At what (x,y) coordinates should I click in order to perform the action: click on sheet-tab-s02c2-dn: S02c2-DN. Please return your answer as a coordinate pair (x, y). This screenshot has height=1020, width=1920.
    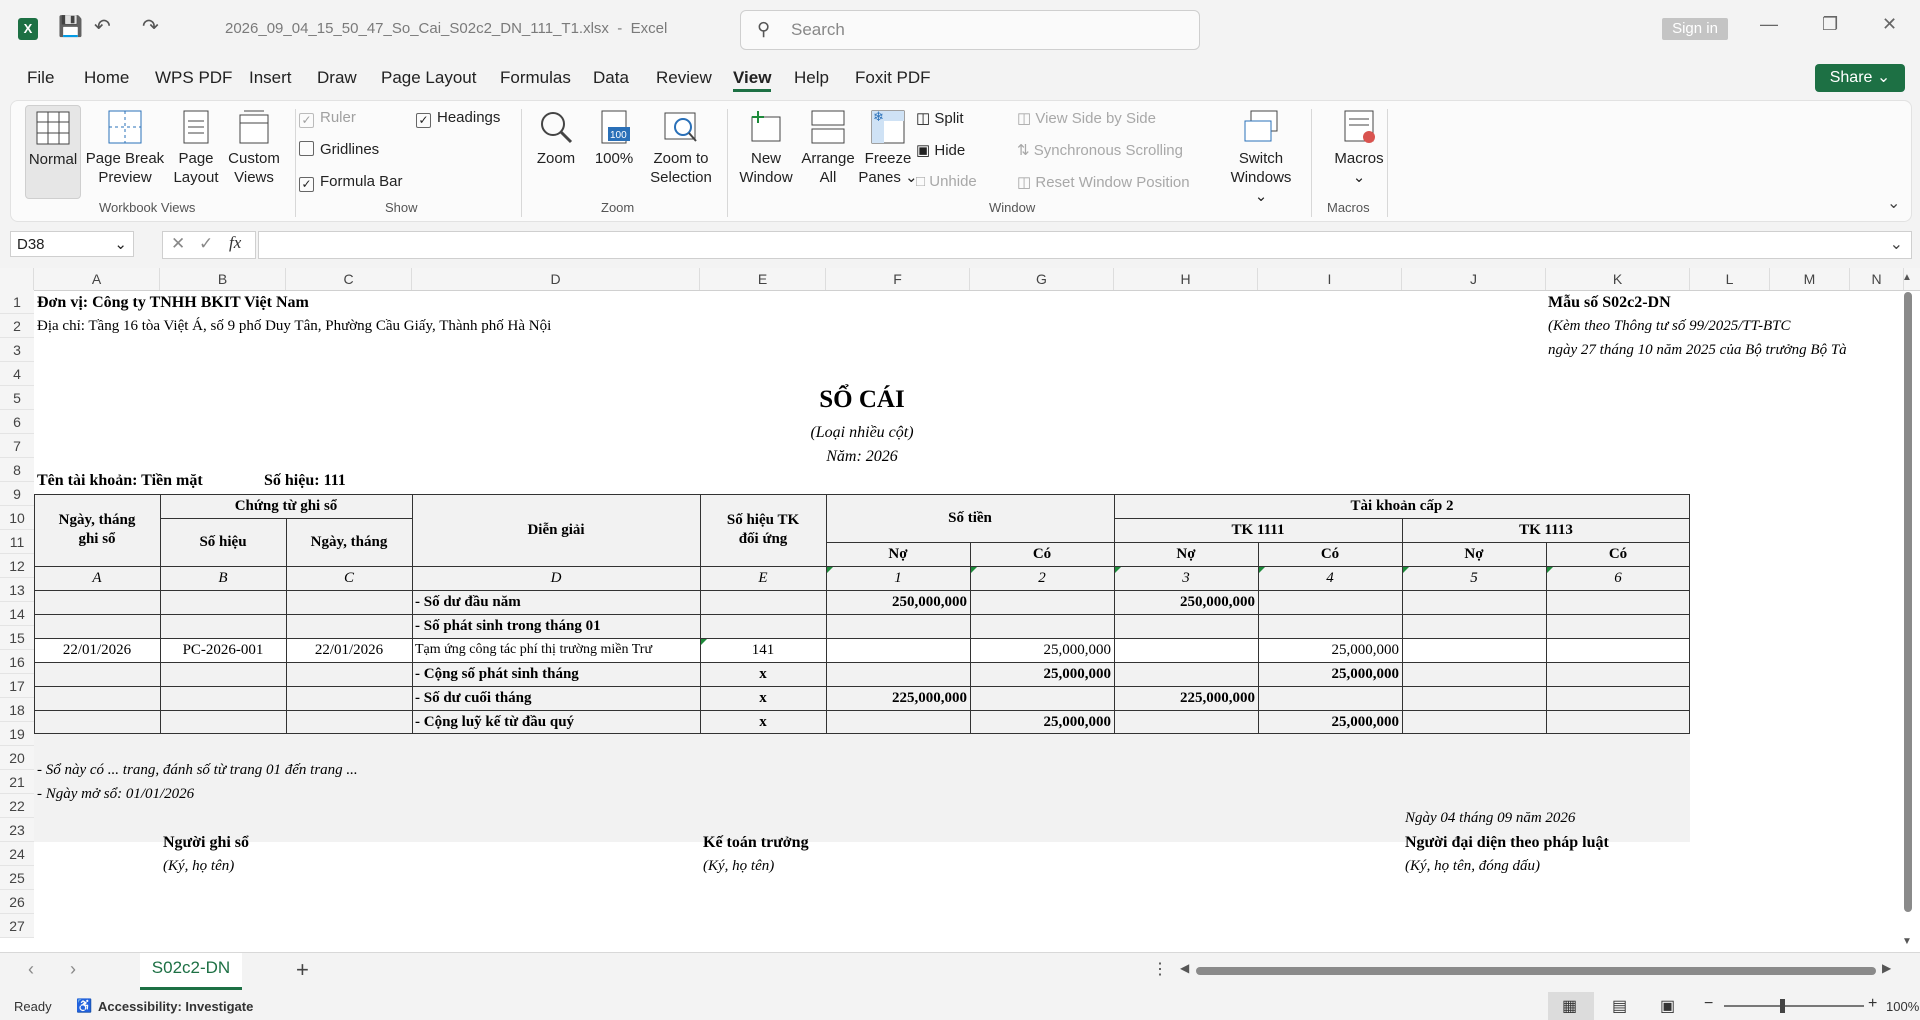
    Looking at the image, I should click on (191, 971).